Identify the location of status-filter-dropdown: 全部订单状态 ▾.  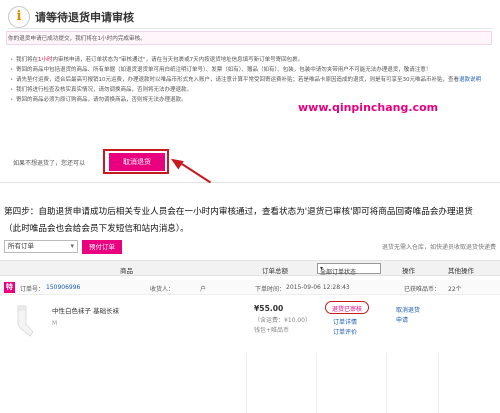
(349, 269).